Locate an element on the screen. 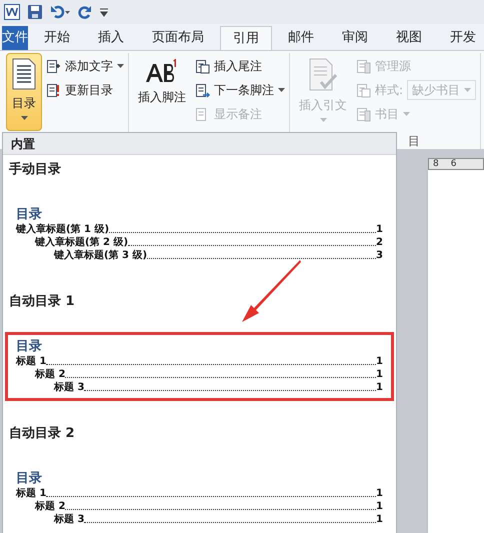 The height and width of the screenshot is (533, 484). document-alert-icon is located at coordinates (53, 90).